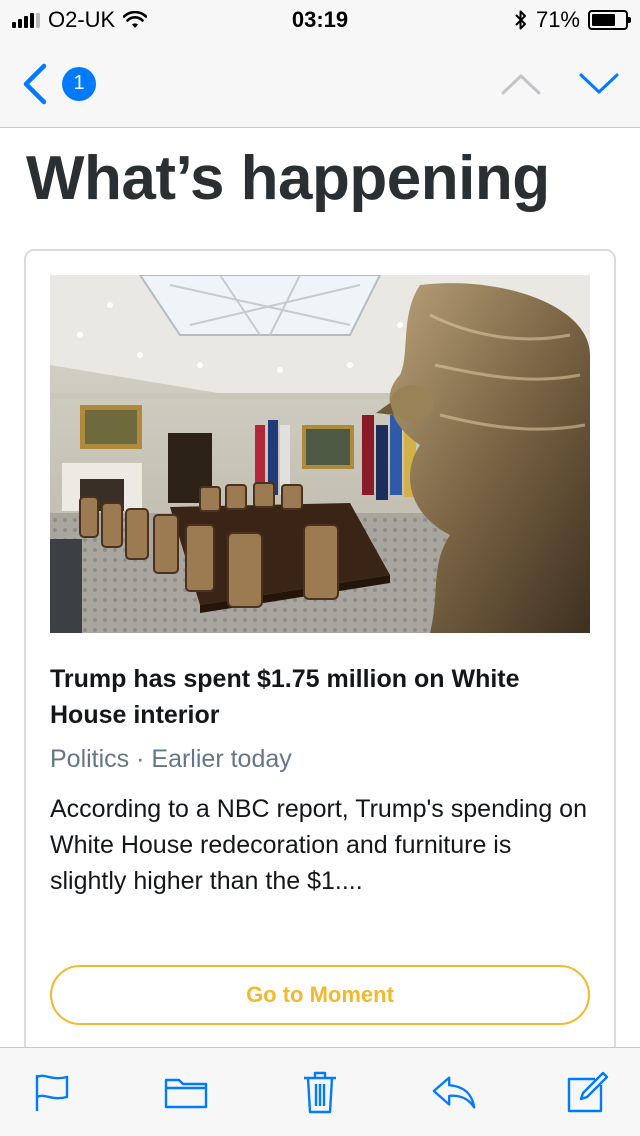  I want to click on reply-icon, so click(454, 1092).